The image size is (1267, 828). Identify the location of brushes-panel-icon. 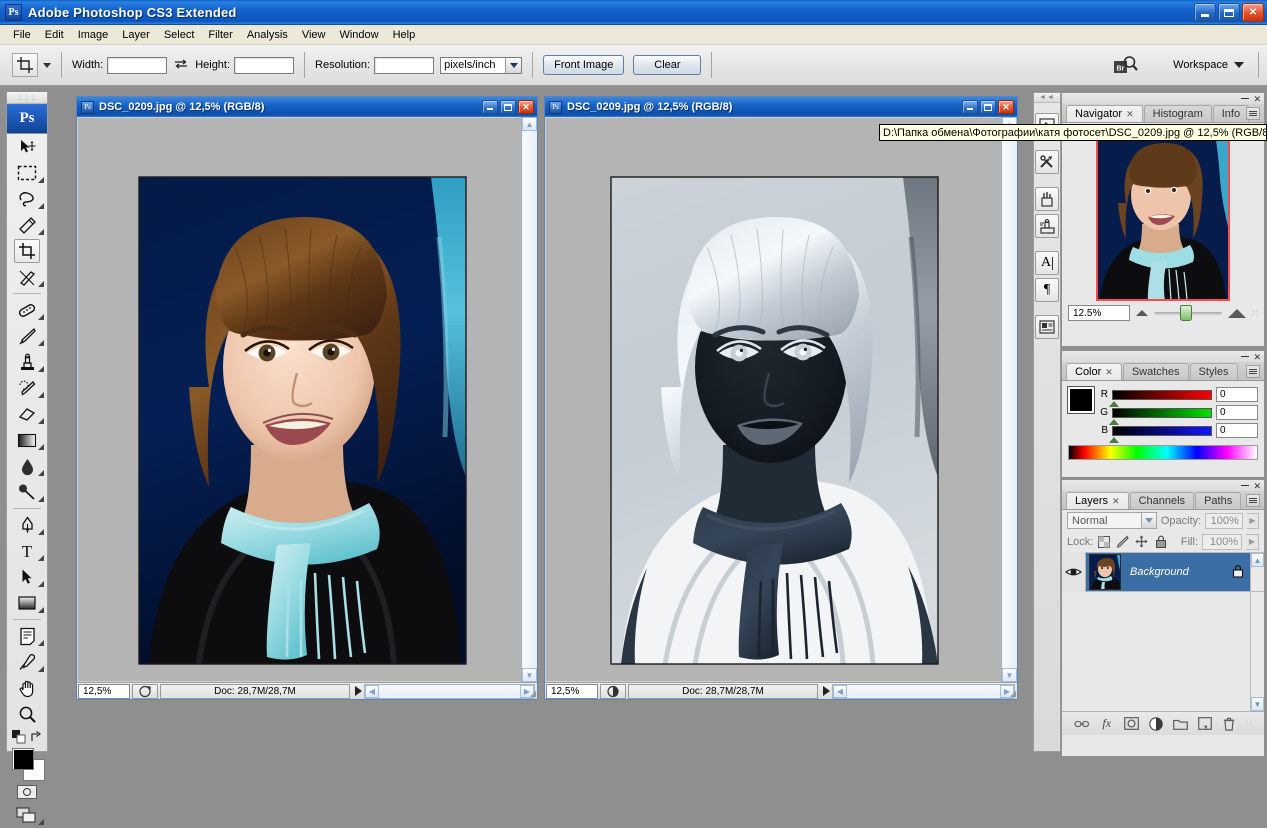
(1047, 199).